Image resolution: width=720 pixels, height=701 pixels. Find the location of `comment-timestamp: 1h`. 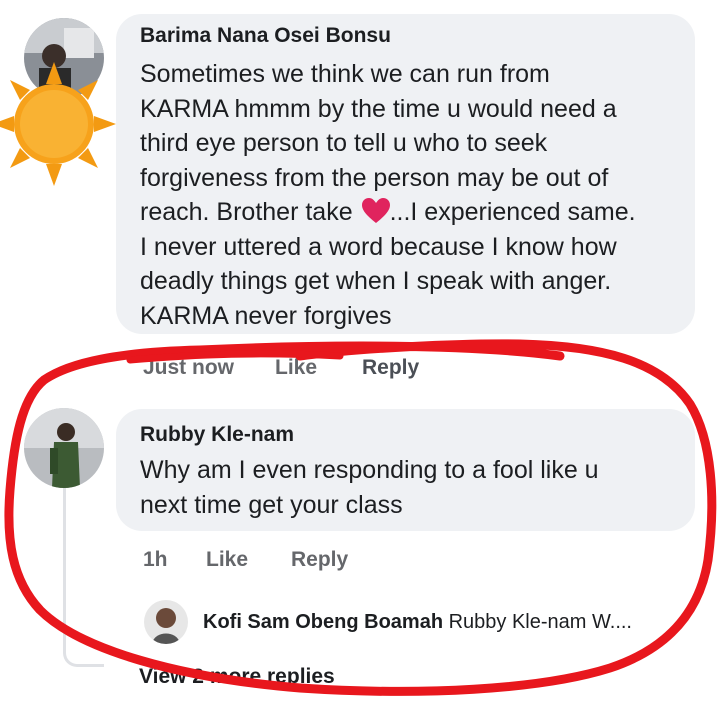

comment-timestamp: 1h is located at coordinates (155, 560).